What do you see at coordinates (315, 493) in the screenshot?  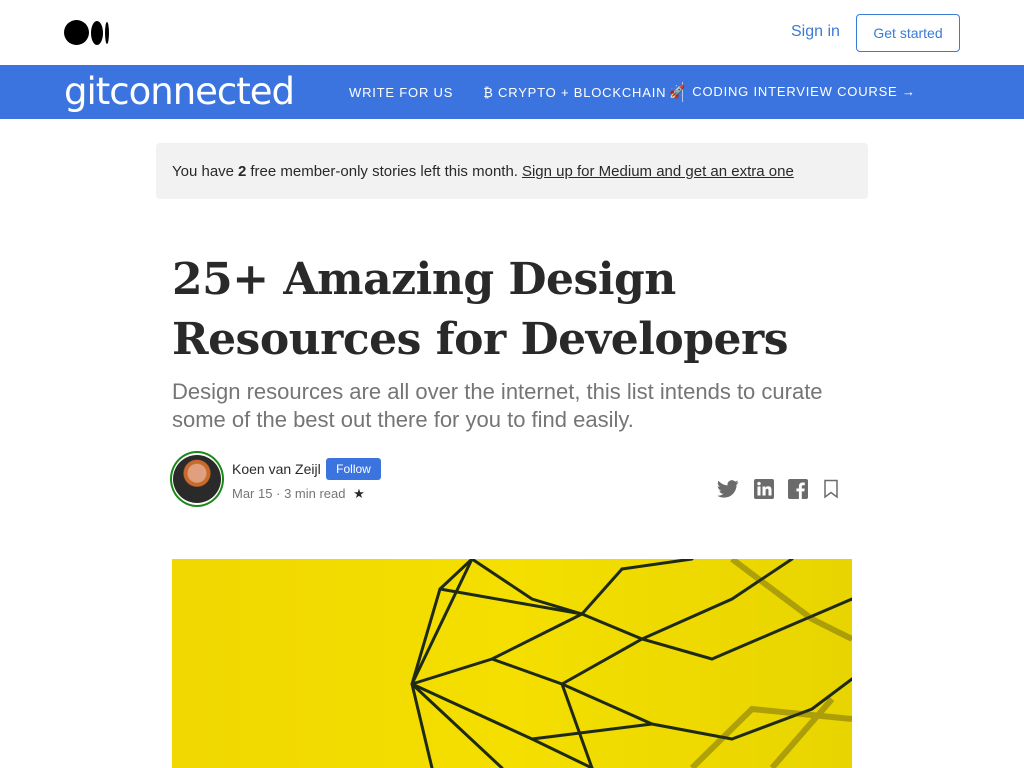 I see `read-time: 3 min read` at bounding box center [315, 493].